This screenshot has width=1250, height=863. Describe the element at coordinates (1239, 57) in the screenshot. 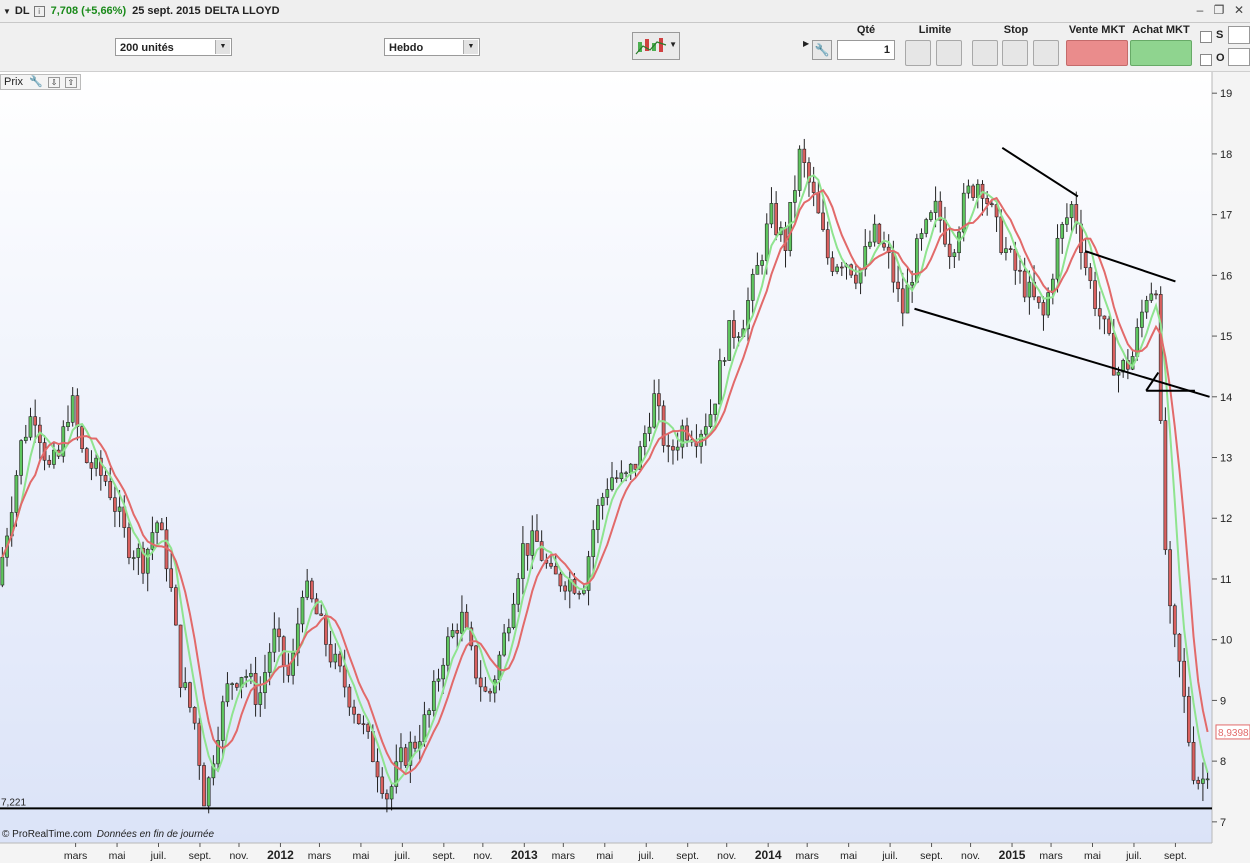

I see `o-input` at that location.